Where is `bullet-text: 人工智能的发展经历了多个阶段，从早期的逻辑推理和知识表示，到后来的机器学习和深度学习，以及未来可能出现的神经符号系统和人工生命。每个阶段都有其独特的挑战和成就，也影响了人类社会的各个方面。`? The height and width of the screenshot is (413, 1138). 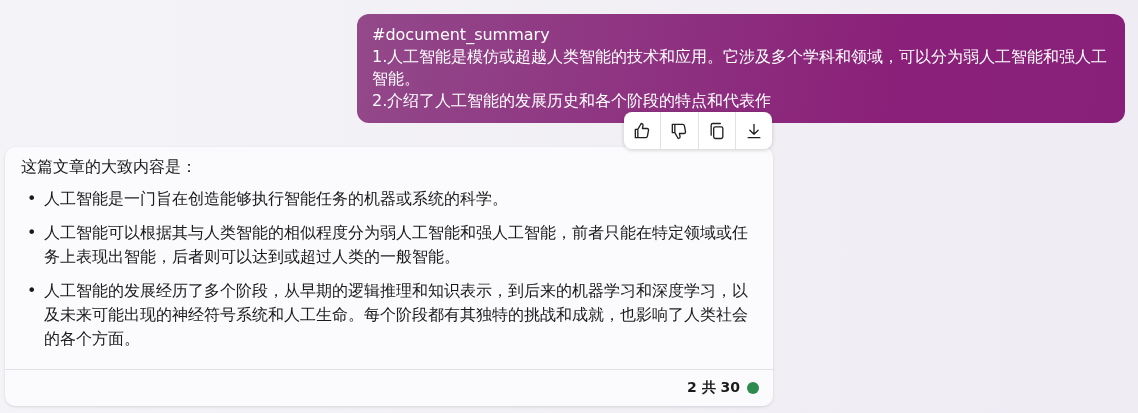 bullet-text: 人工智能的发展经历了多个阶段，从早期的逻辑推理和知识表示，到后来的机器学习和深度学习，以及未来可能出现的神经符号系统和人工生命。每个阶段都有其独特的挑战和成就，也影响了人类社会的各个方面。 is located at coordinates (396, 315).